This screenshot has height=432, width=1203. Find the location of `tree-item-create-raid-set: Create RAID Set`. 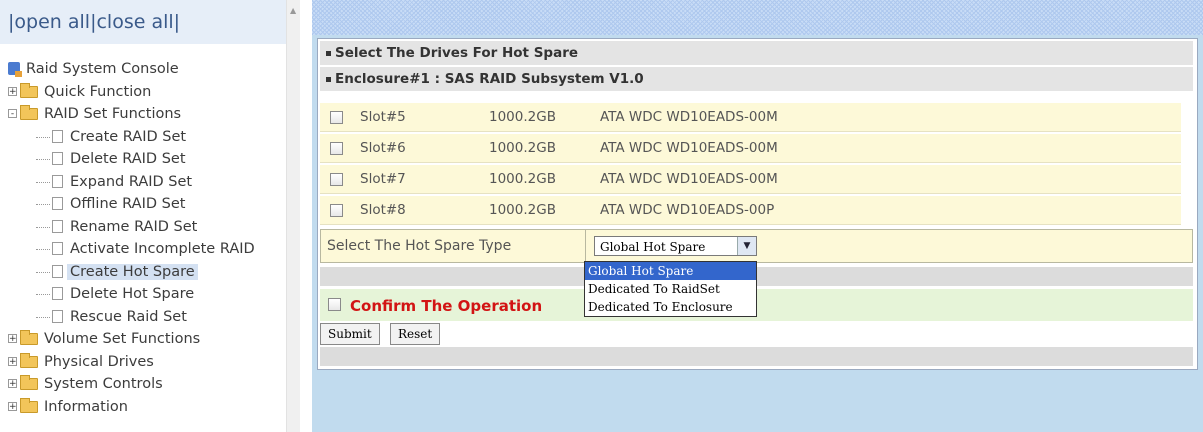

tree-item-create-raid-set: Create RAID Set is located at coordinates (131, 137).